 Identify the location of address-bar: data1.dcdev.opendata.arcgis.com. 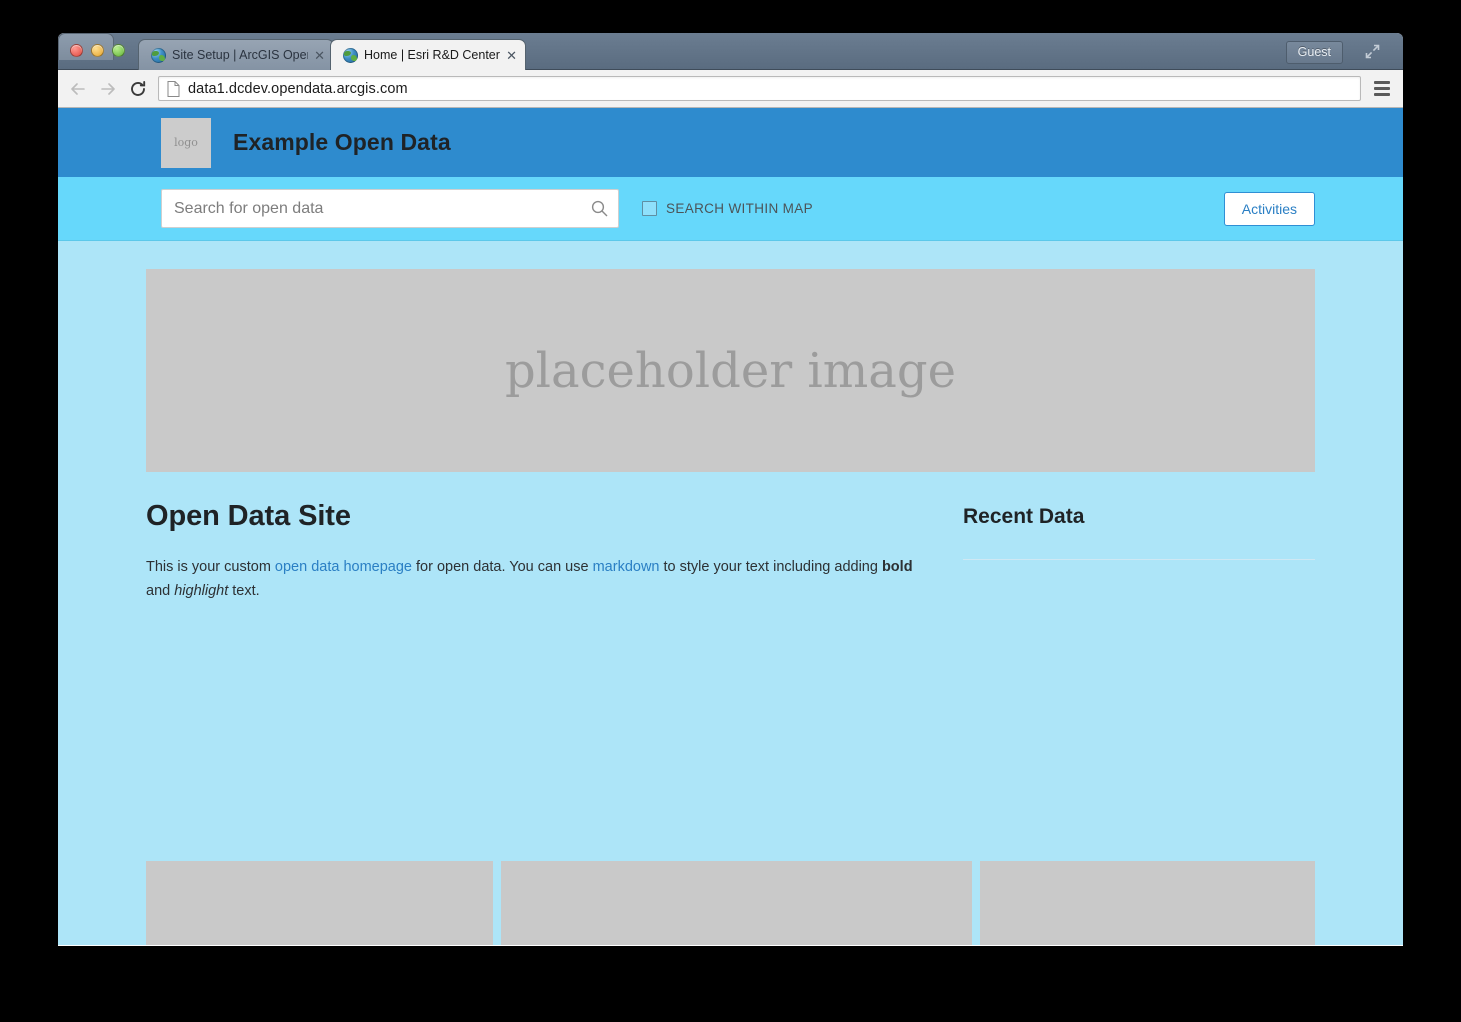
(759, 88).